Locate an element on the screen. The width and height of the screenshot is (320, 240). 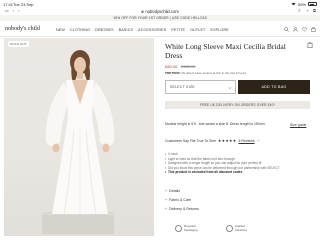
top-pick-label: TOP PICK! is located at coordinates (173, 73).